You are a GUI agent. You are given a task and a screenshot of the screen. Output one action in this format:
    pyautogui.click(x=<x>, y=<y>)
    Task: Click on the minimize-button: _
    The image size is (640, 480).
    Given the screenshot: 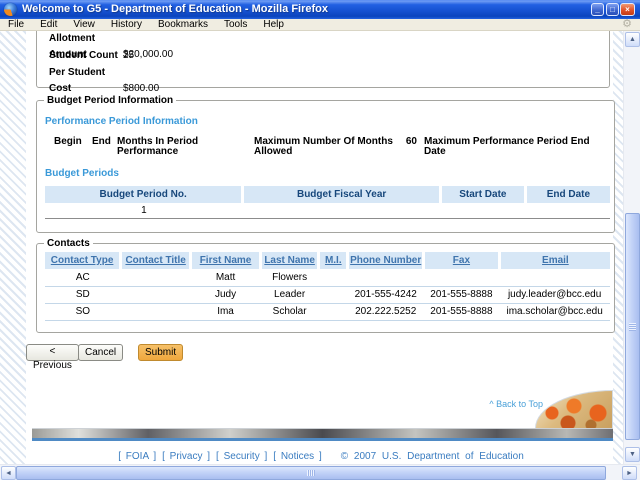 What is the action you would take?
    pyautogui.click(x=597, y=9)
    